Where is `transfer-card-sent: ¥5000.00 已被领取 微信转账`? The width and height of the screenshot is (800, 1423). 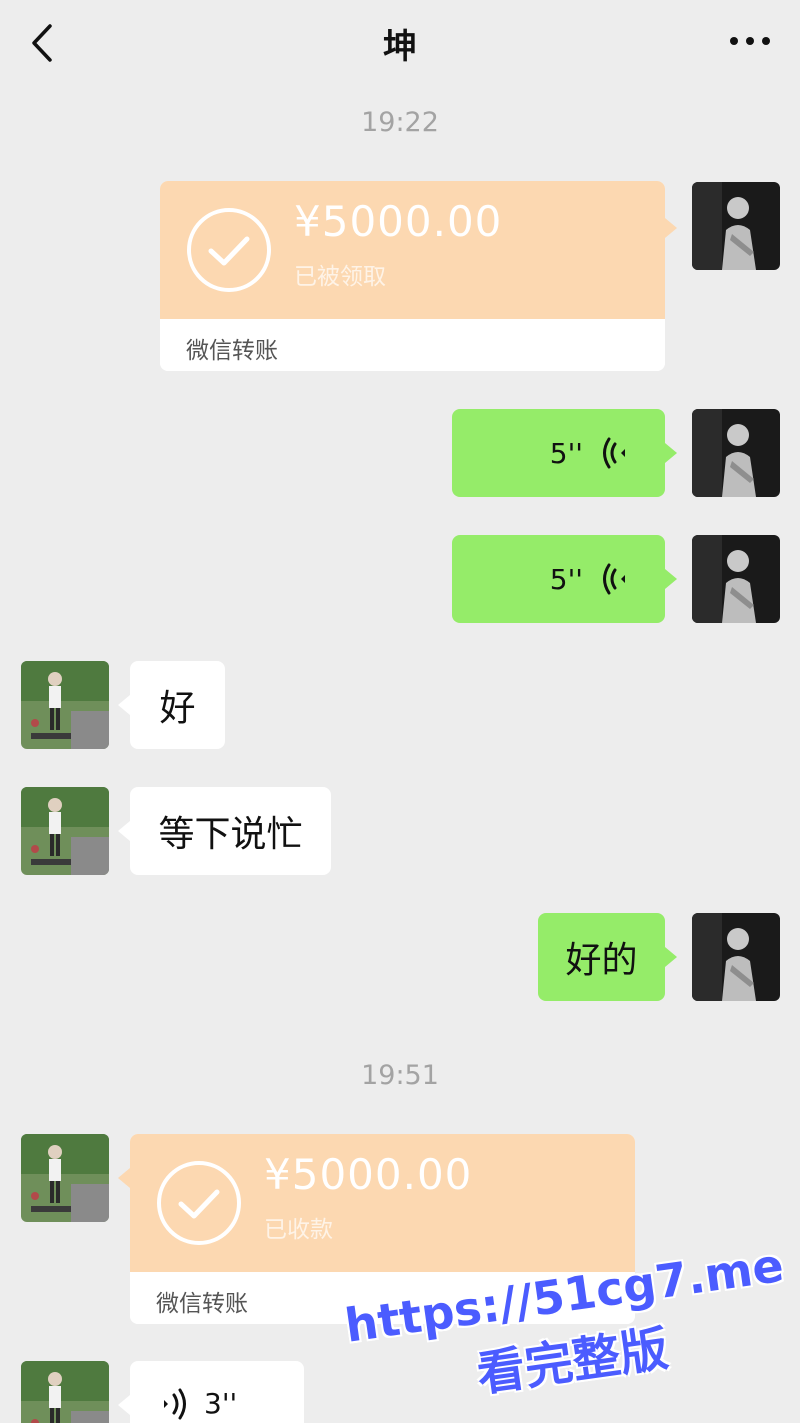 transfer-card-sent: ¥5000.00 已被领取 微信转账 is located at coordinates (412, 276).